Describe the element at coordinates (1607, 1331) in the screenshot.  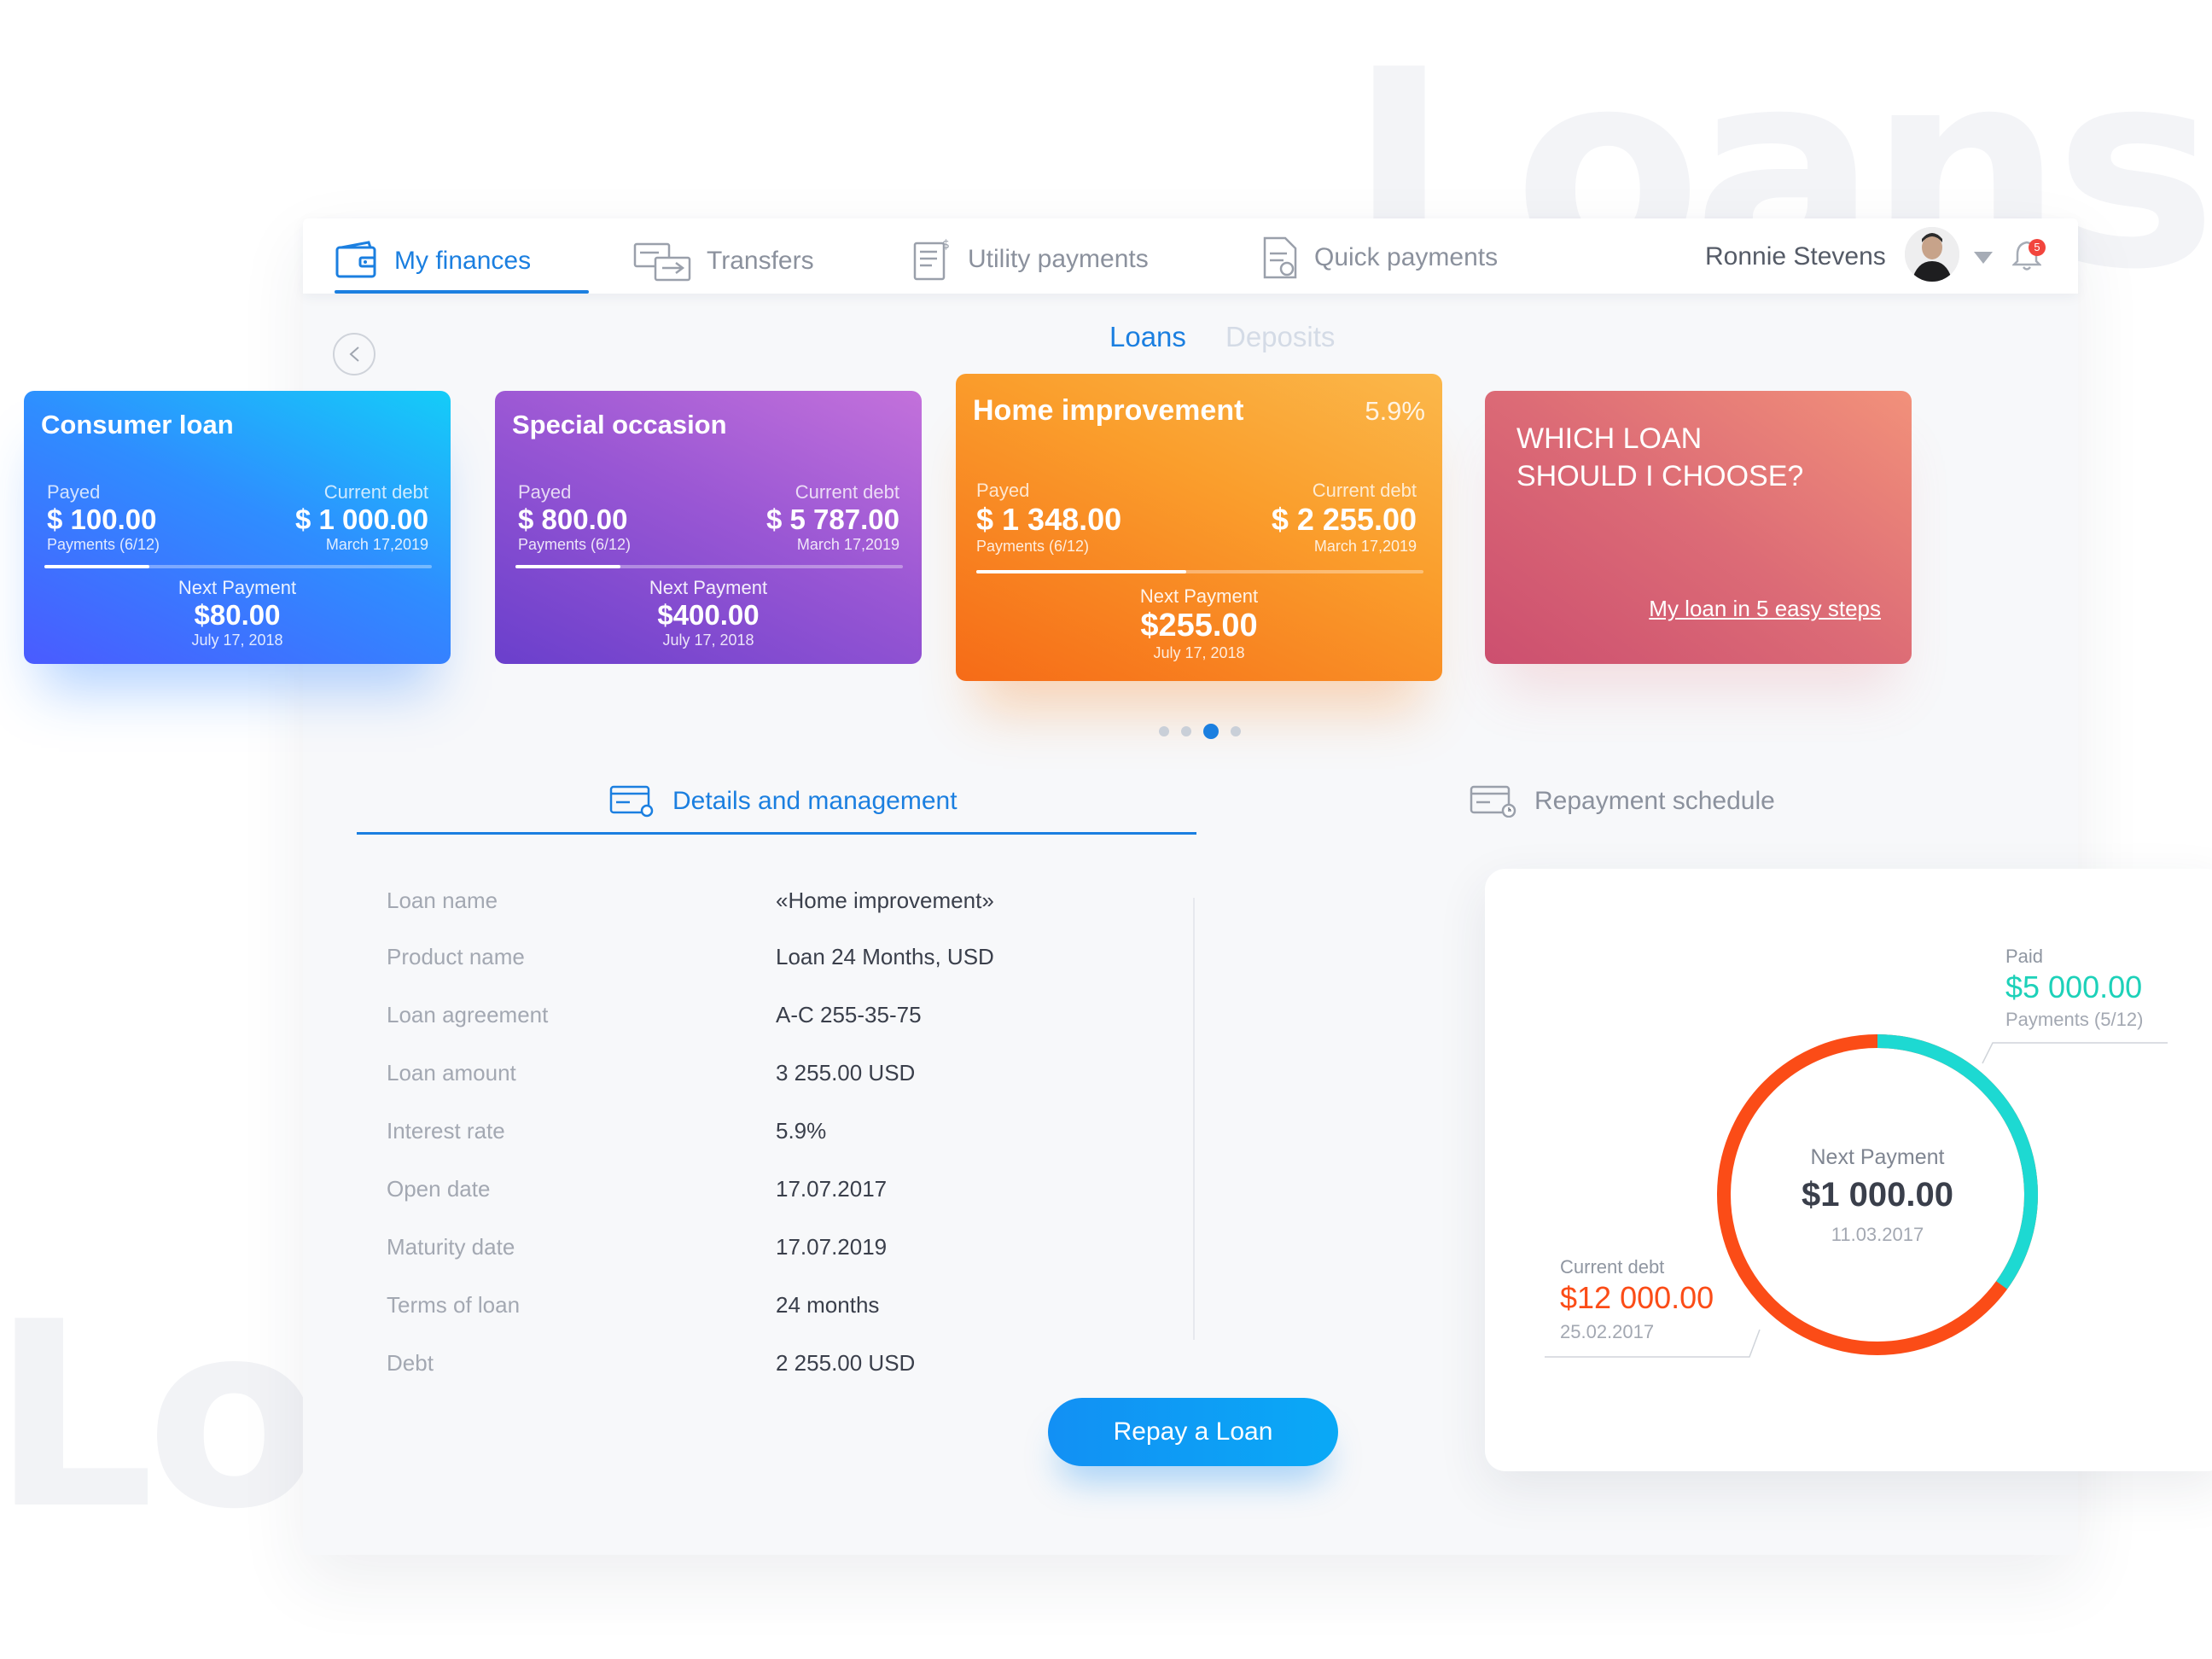
I see `debt-date: 25.02.2017` at that location.